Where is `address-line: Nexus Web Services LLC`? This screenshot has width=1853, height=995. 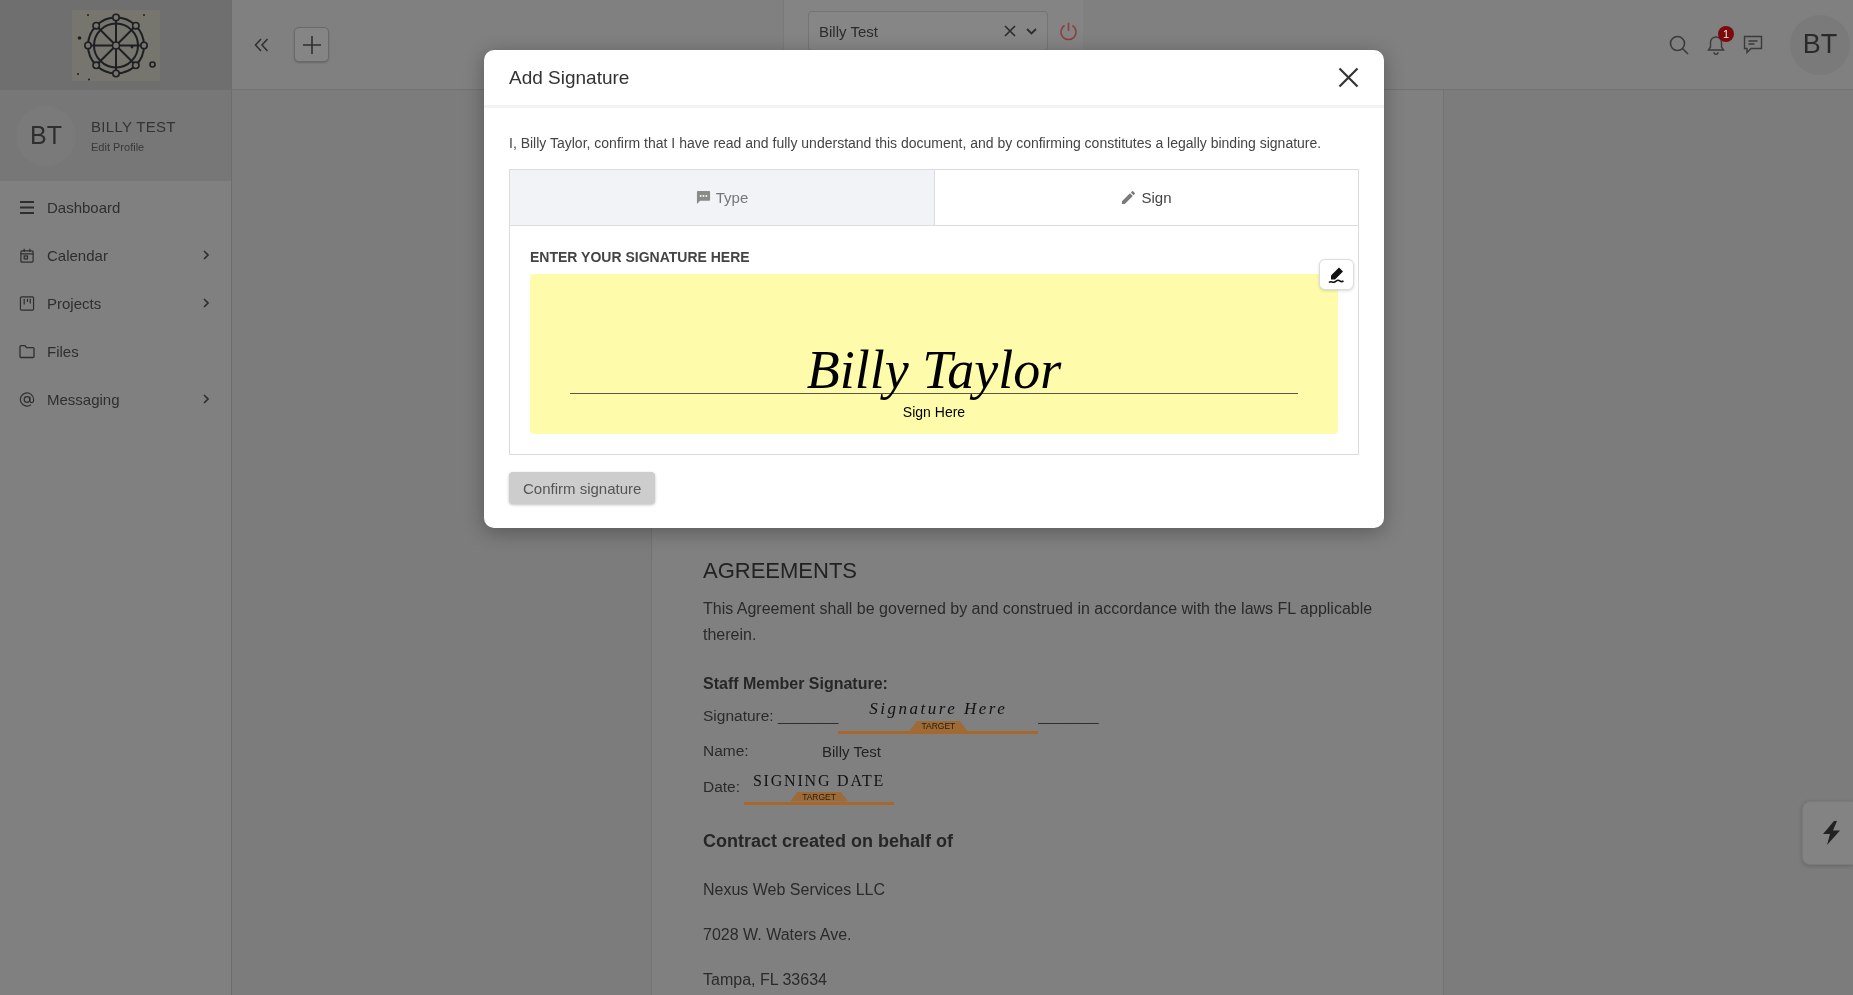 address-line: Nexus Web Services LLC is located at coordinates (794, 890).